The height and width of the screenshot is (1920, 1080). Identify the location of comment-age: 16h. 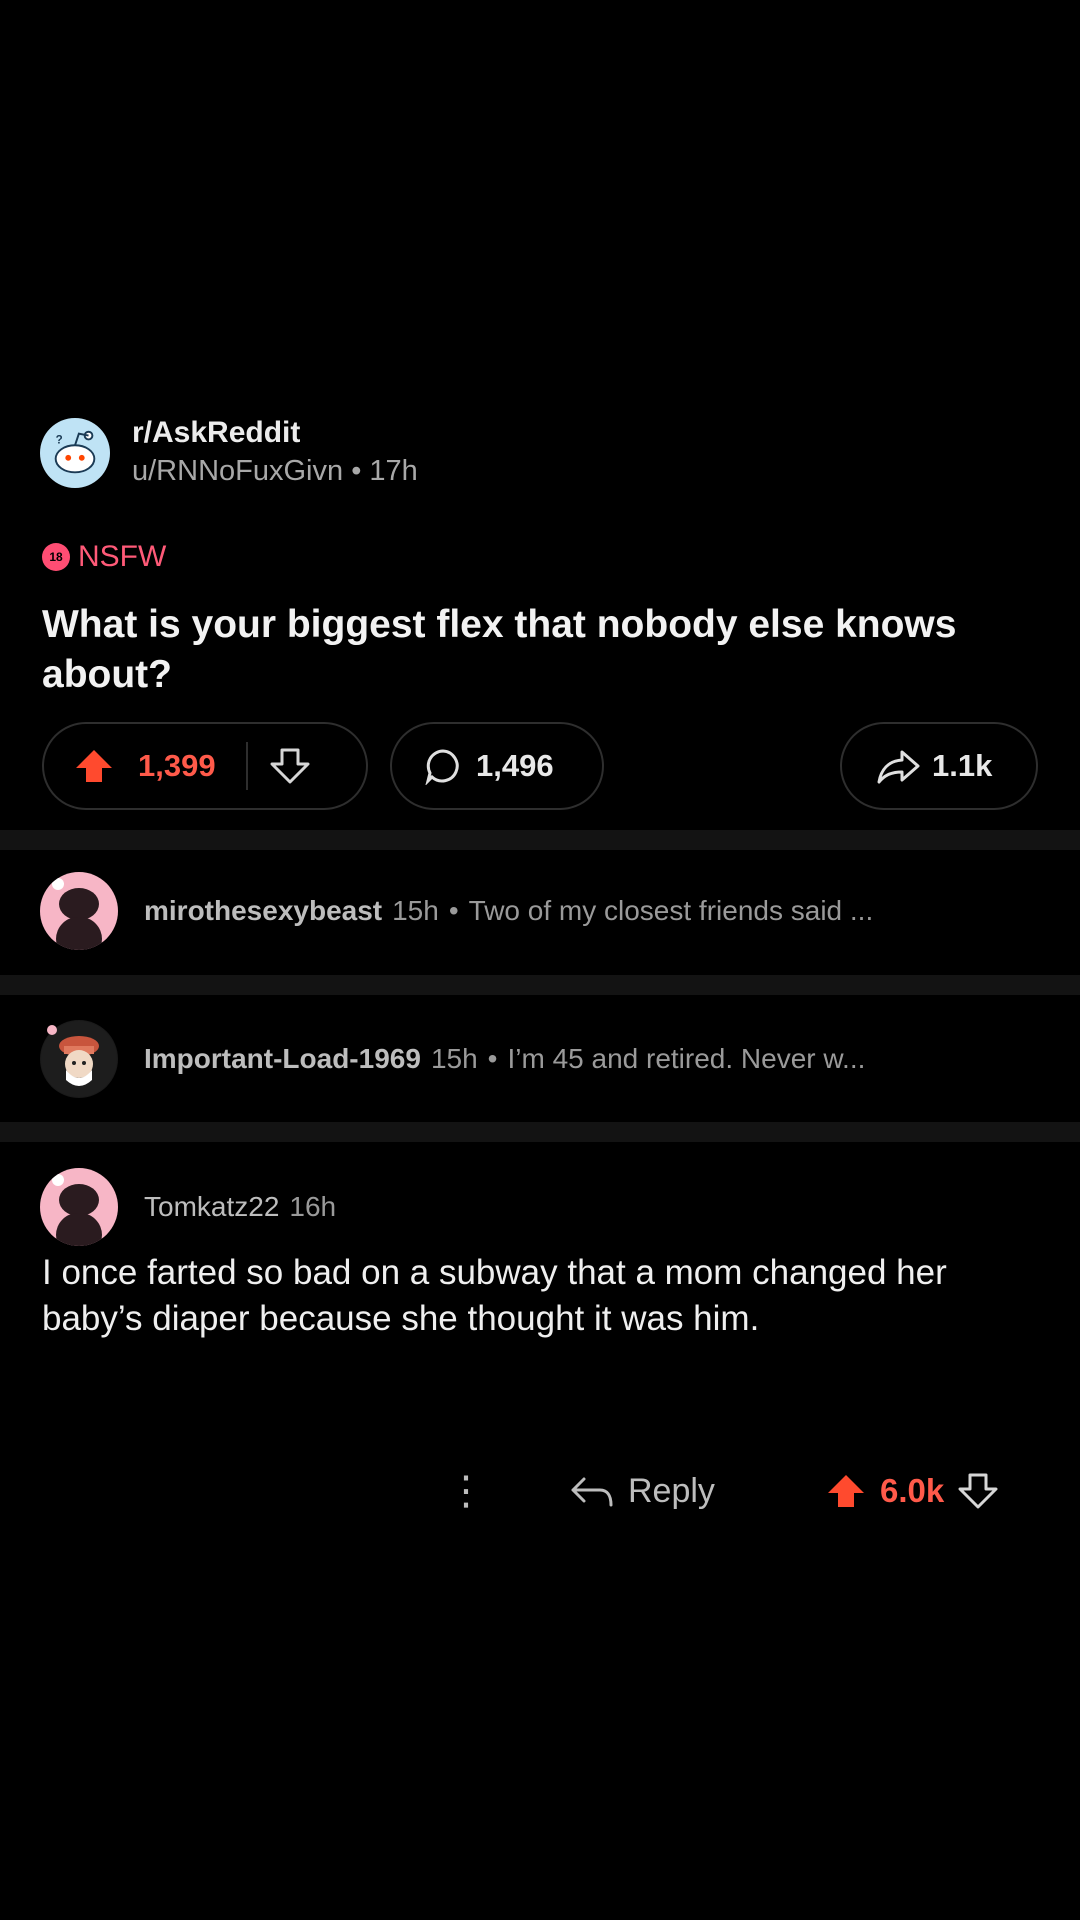
(313, 1206).